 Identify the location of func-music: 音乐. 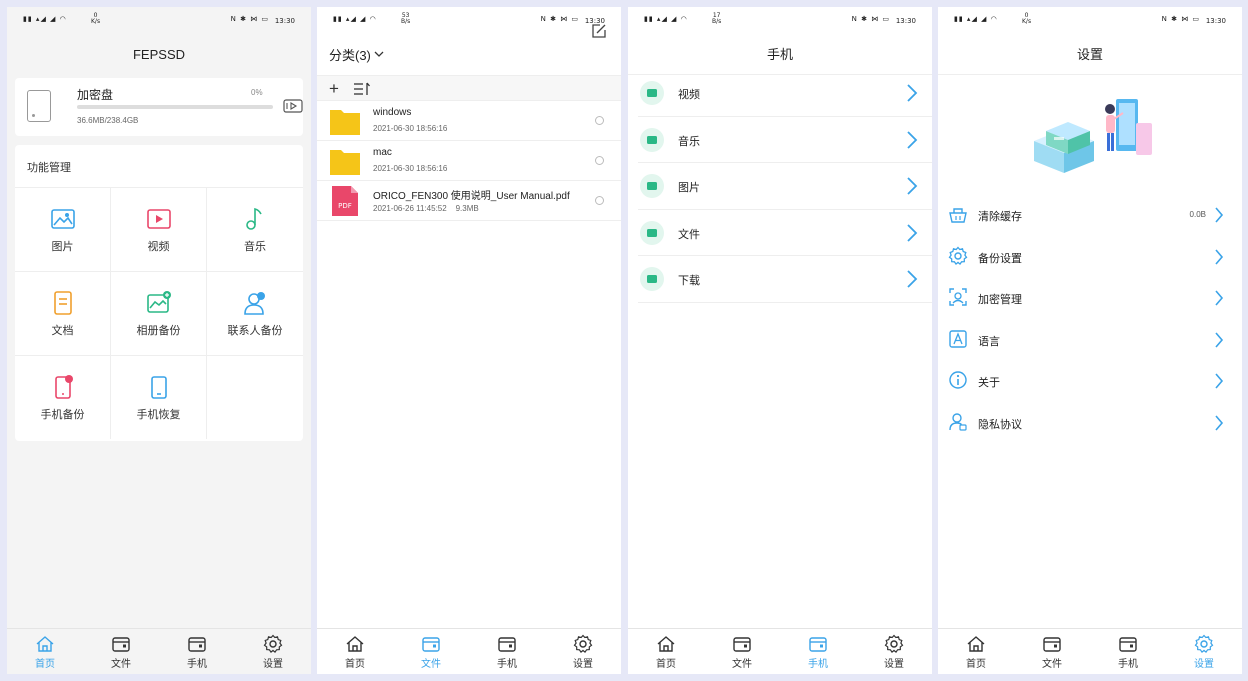
(255, 229).